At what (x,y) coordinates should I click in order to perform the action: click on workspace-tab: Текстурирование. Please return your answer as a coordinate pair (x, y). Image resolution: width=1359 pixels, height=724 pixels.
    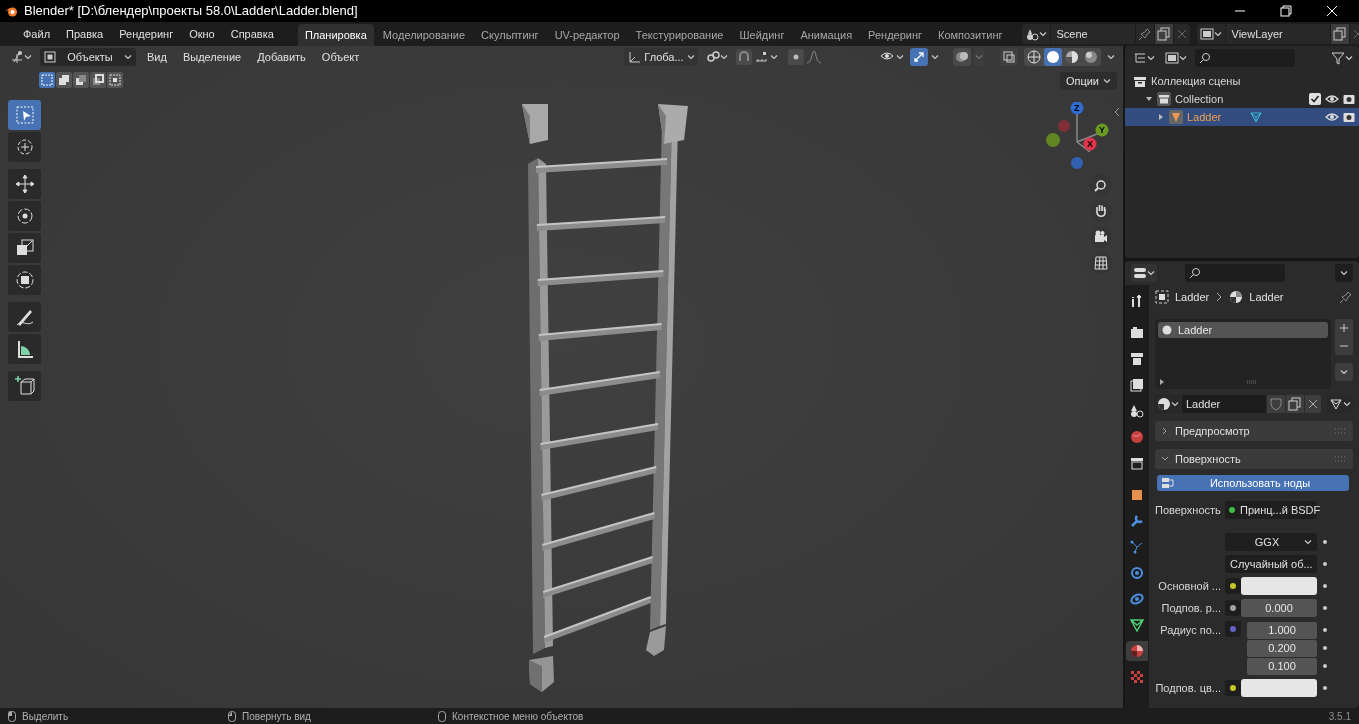
    Looking at the image, I should click on (679, 35).